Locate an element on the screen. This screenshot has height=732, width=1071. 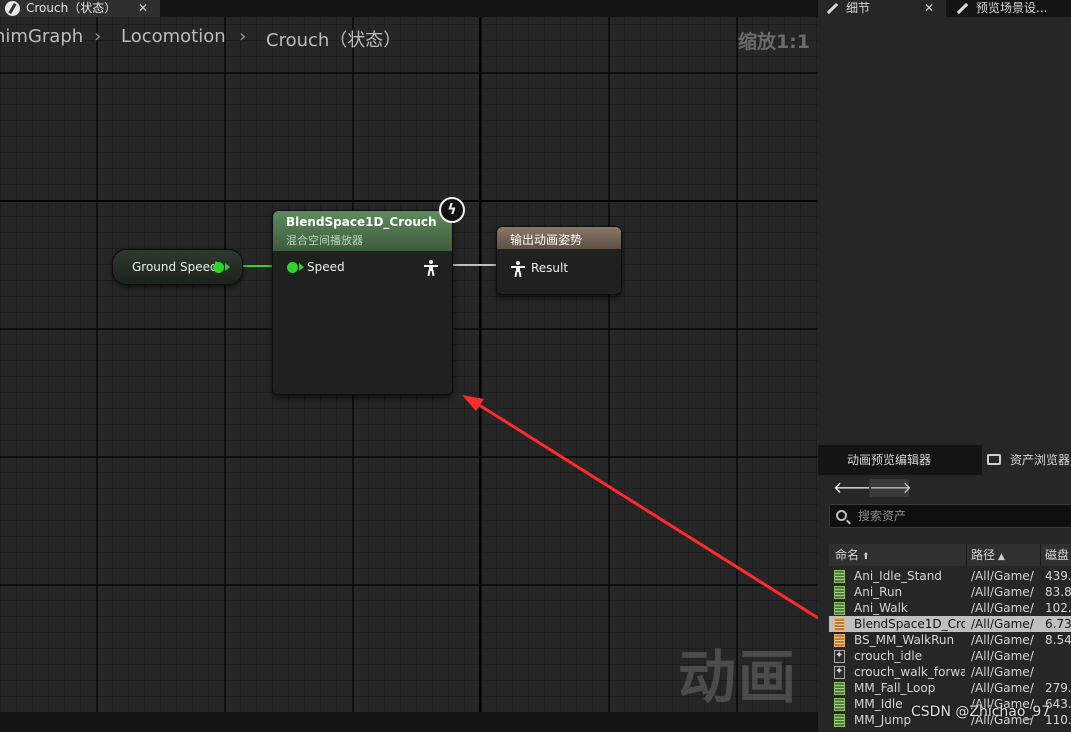
asset-size: 279.9 is located at coordinates (1058, 688).